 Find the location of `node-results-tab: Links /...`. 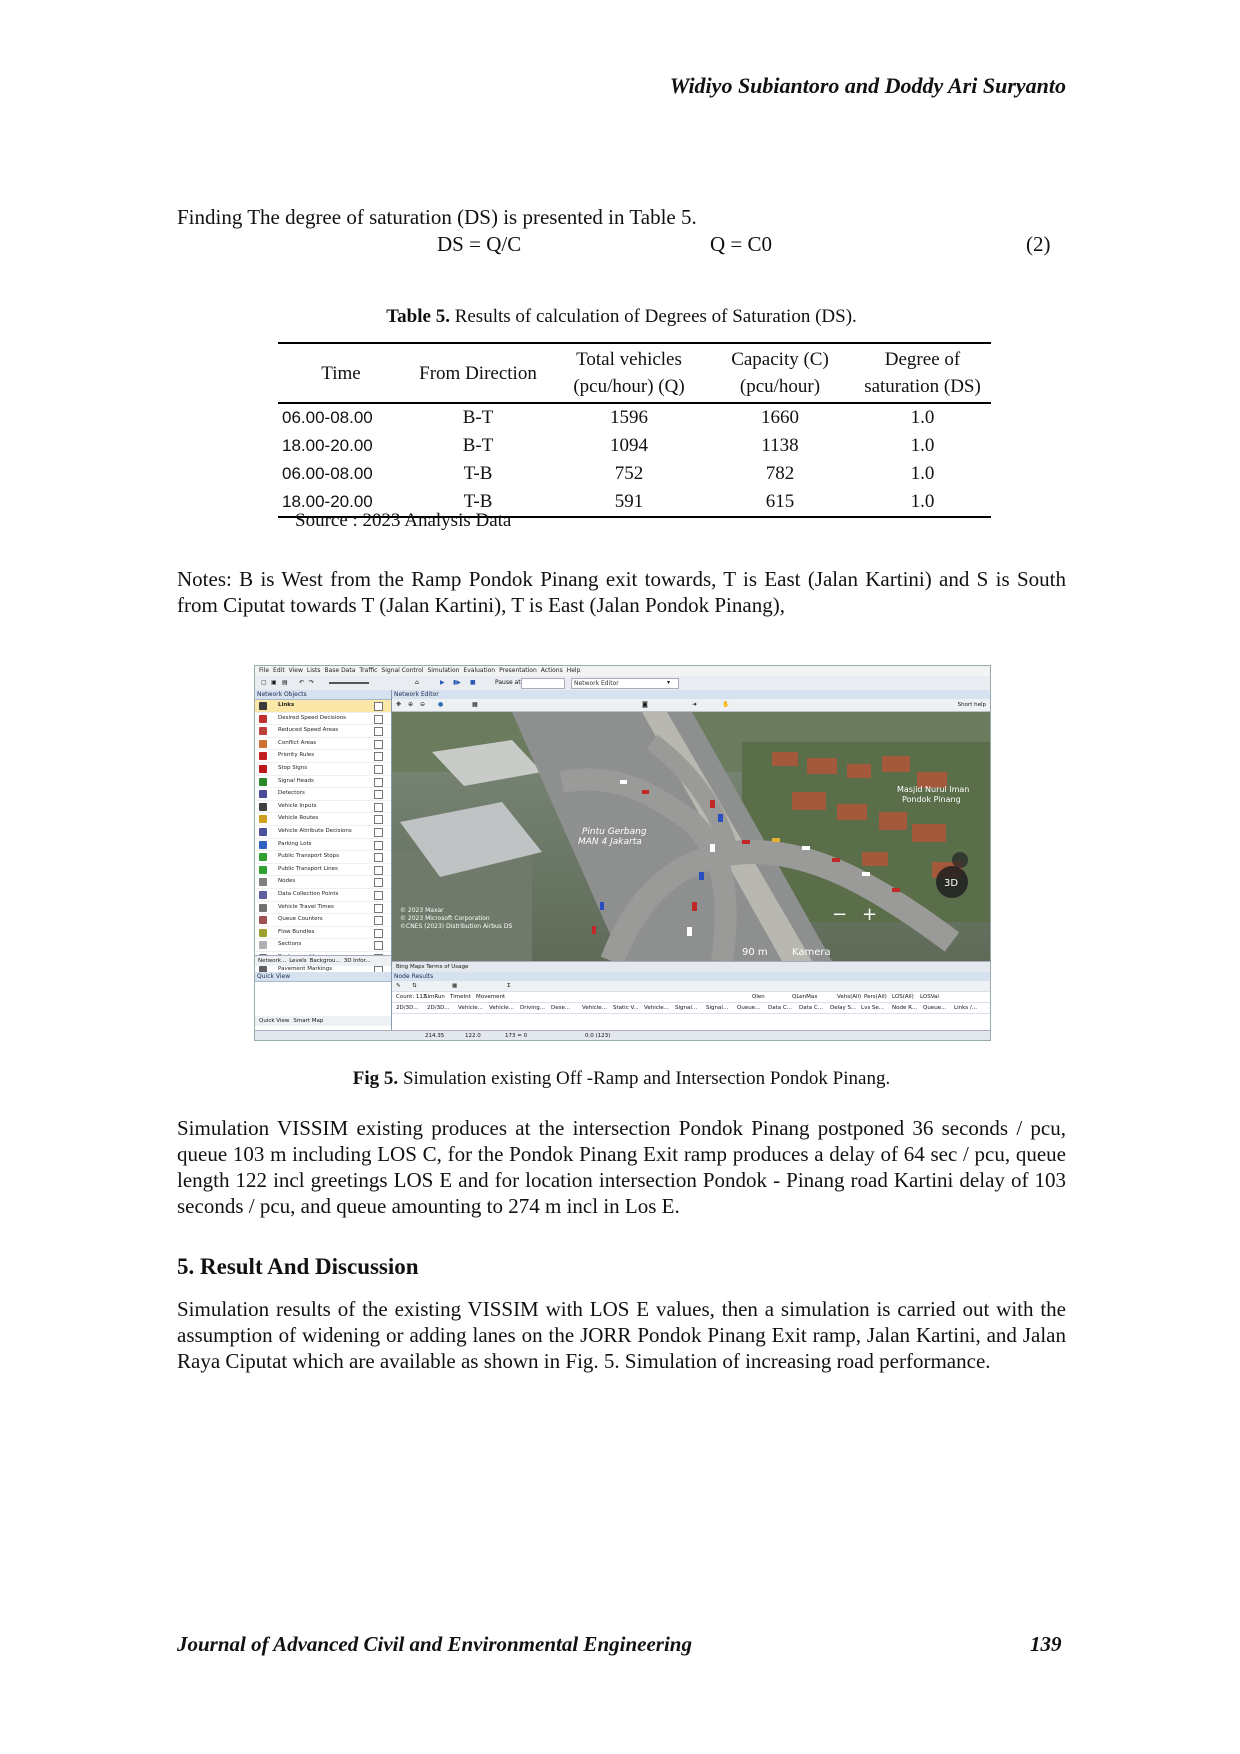

node-results-tab: Links /... is located at coordinates (965, 1008).